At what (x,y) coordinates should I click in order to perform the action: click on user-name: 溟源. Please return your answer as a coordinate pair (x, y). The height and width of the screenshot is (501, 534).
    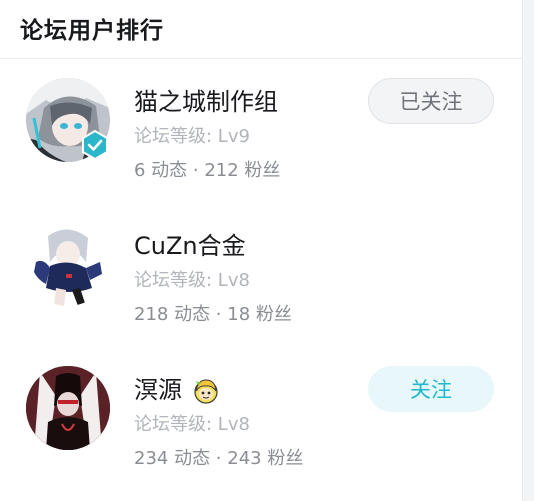
    Looking at the image, I should click on (177, 387).